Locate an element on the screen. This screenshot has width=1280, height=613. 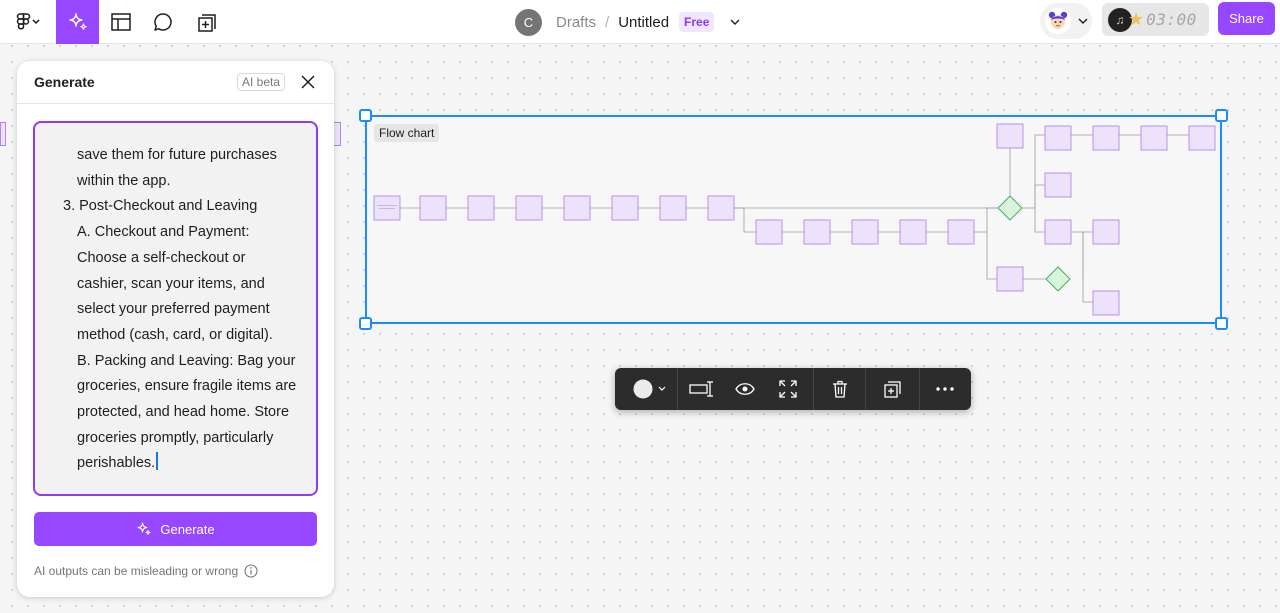
layout-icon is located at coordinates (121, 22).